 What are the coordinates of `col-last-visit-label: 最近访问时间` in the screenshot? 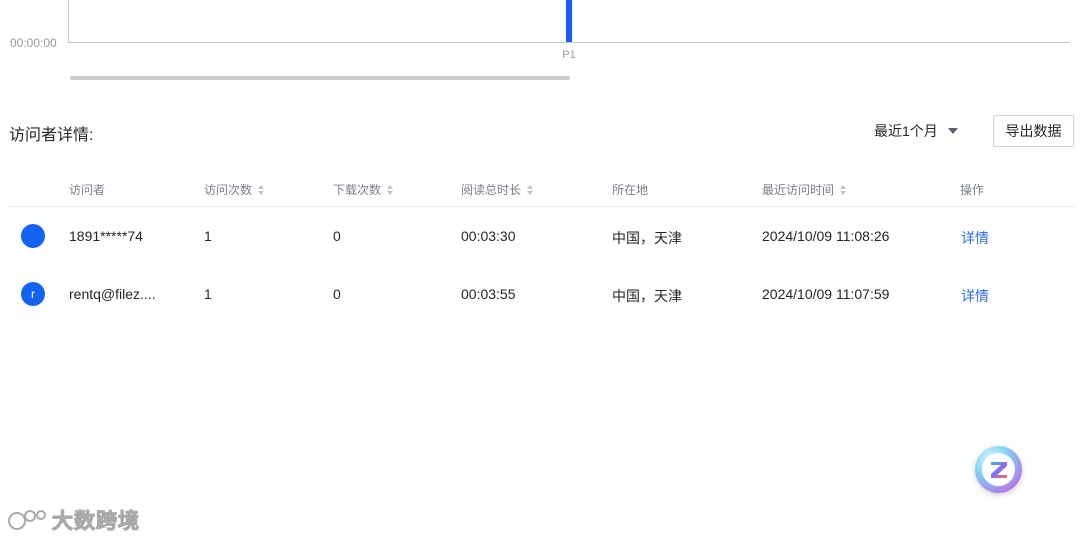 It's located at (798, 190).